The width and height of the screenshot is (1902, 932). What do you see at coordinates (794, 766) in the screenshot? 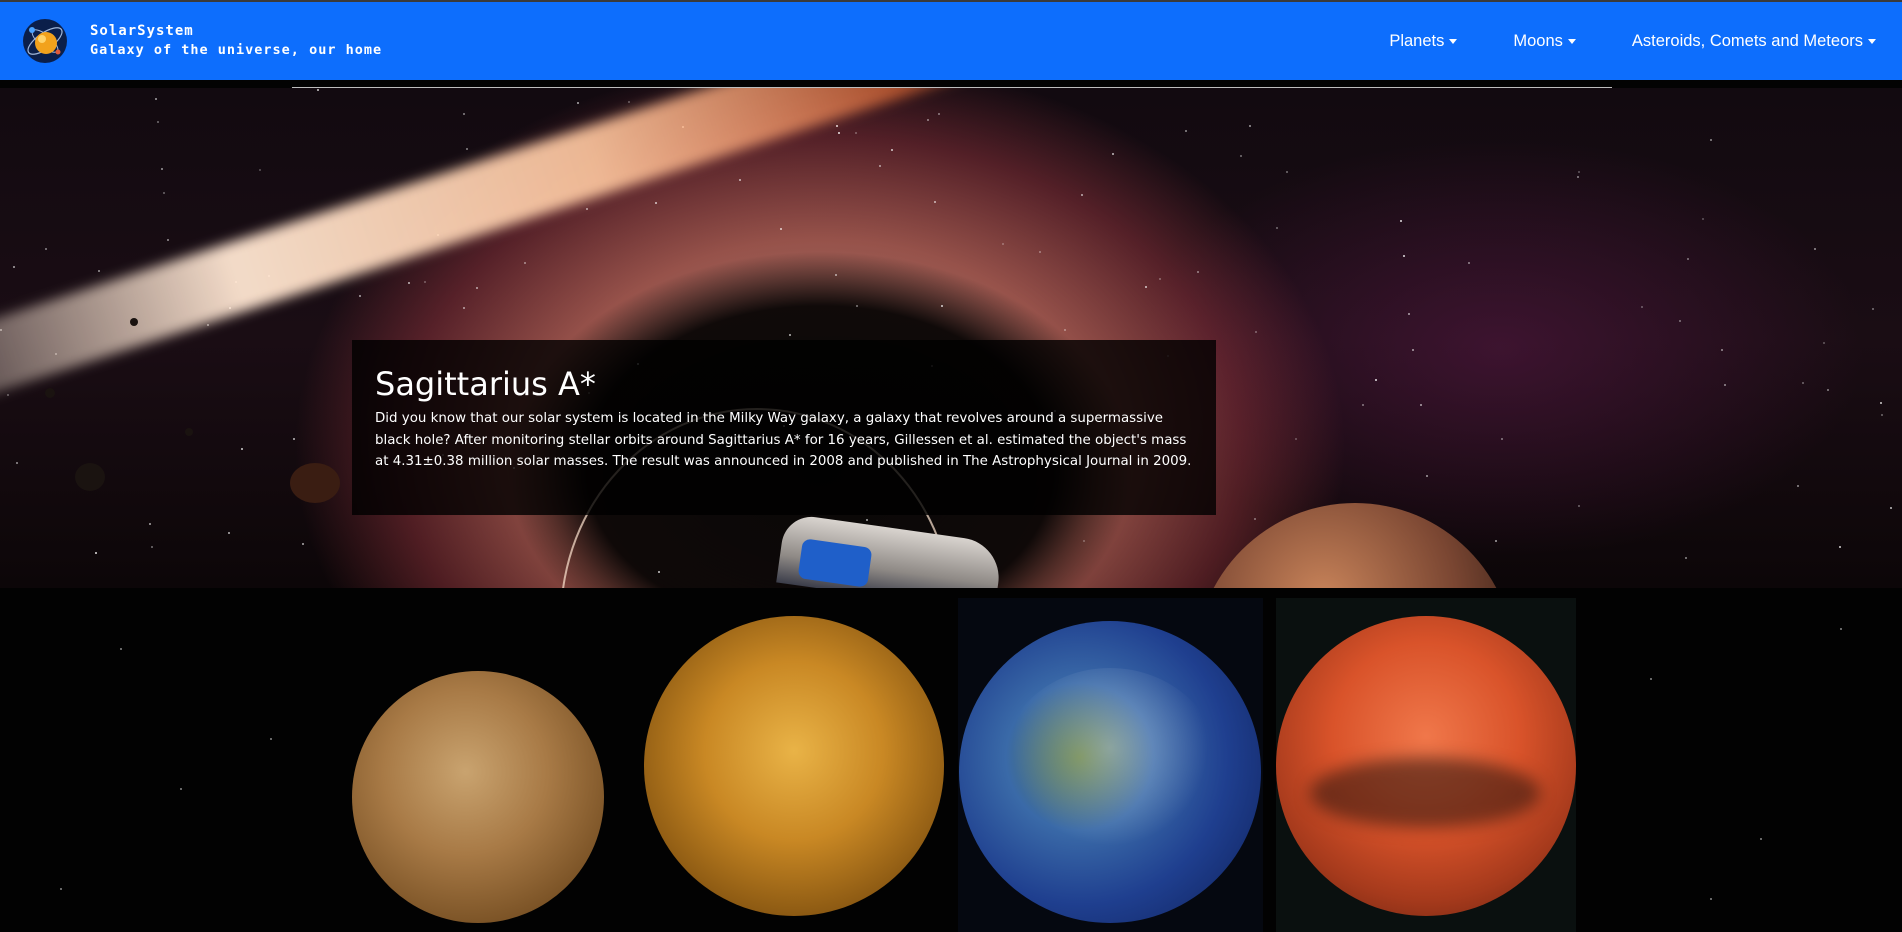
I see `venus-image` at bounding box center [794, 766].